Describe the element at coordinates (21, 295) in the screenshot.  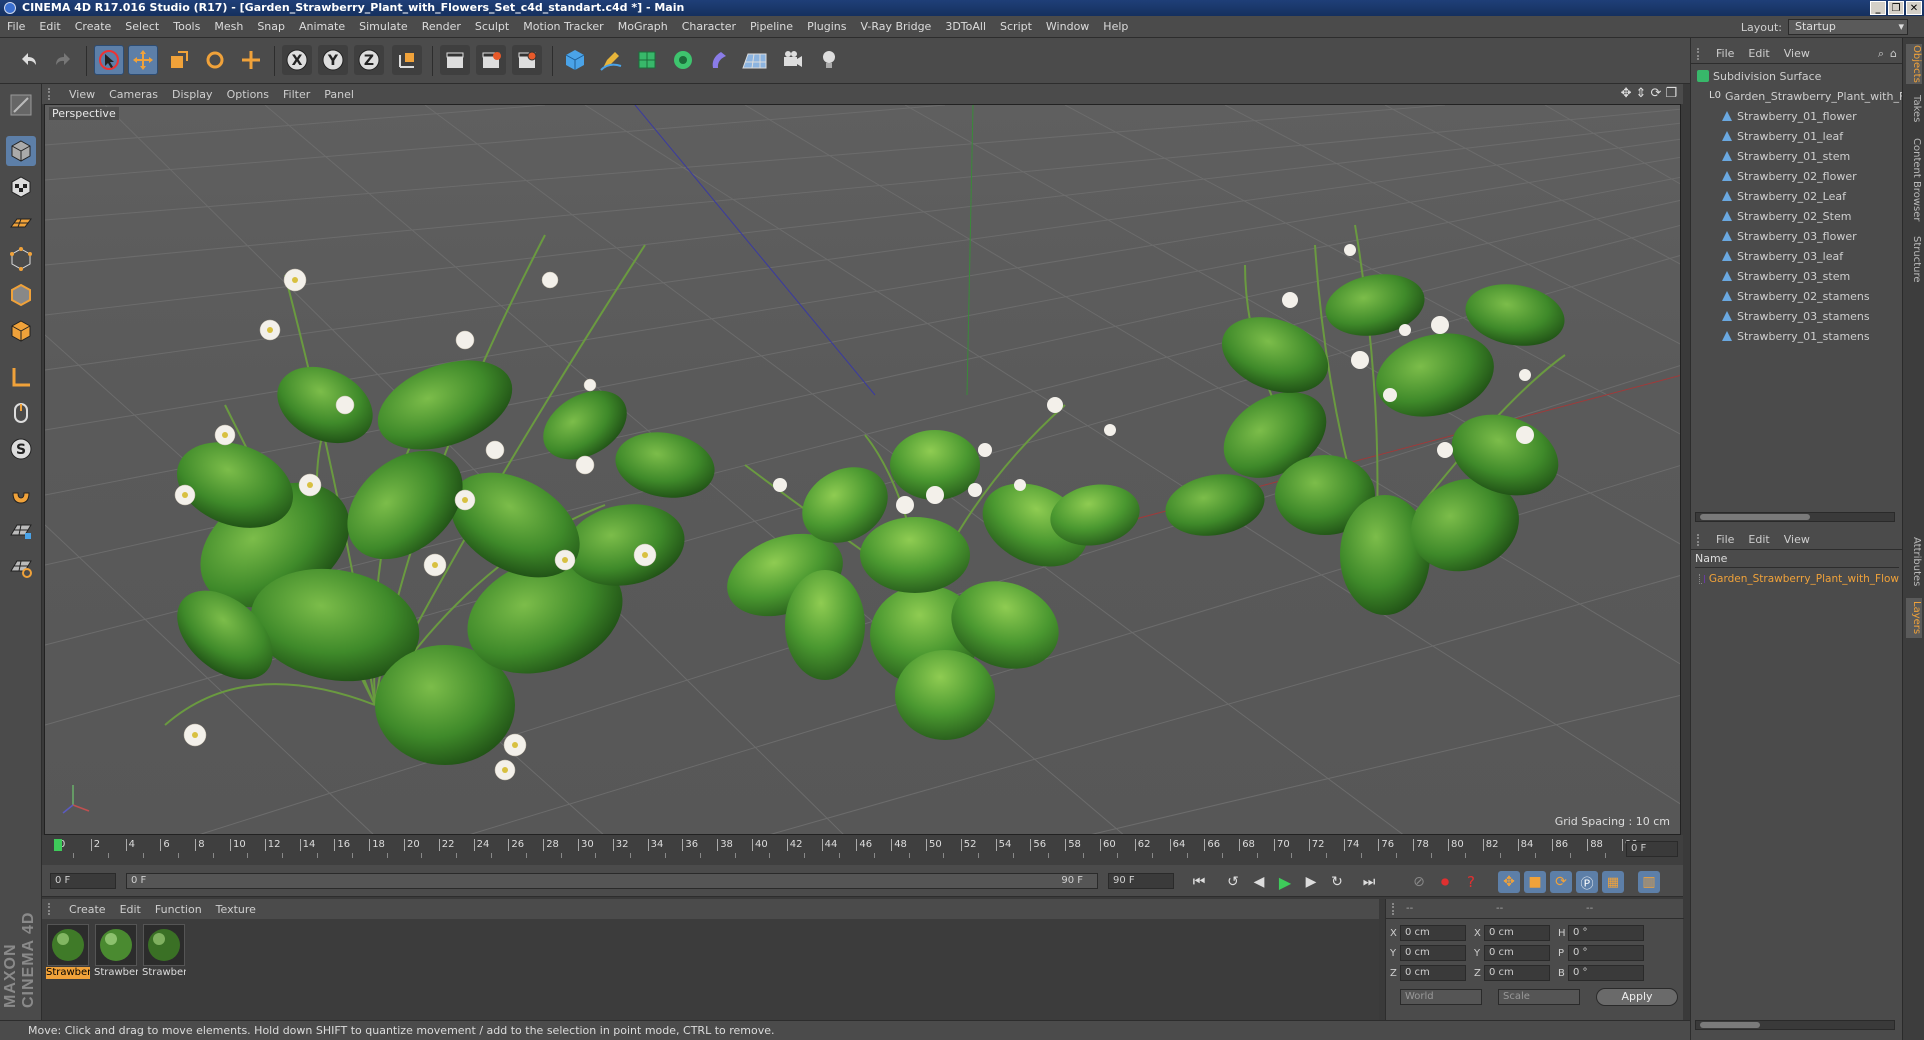
I see `edges-mode-button` at that location.